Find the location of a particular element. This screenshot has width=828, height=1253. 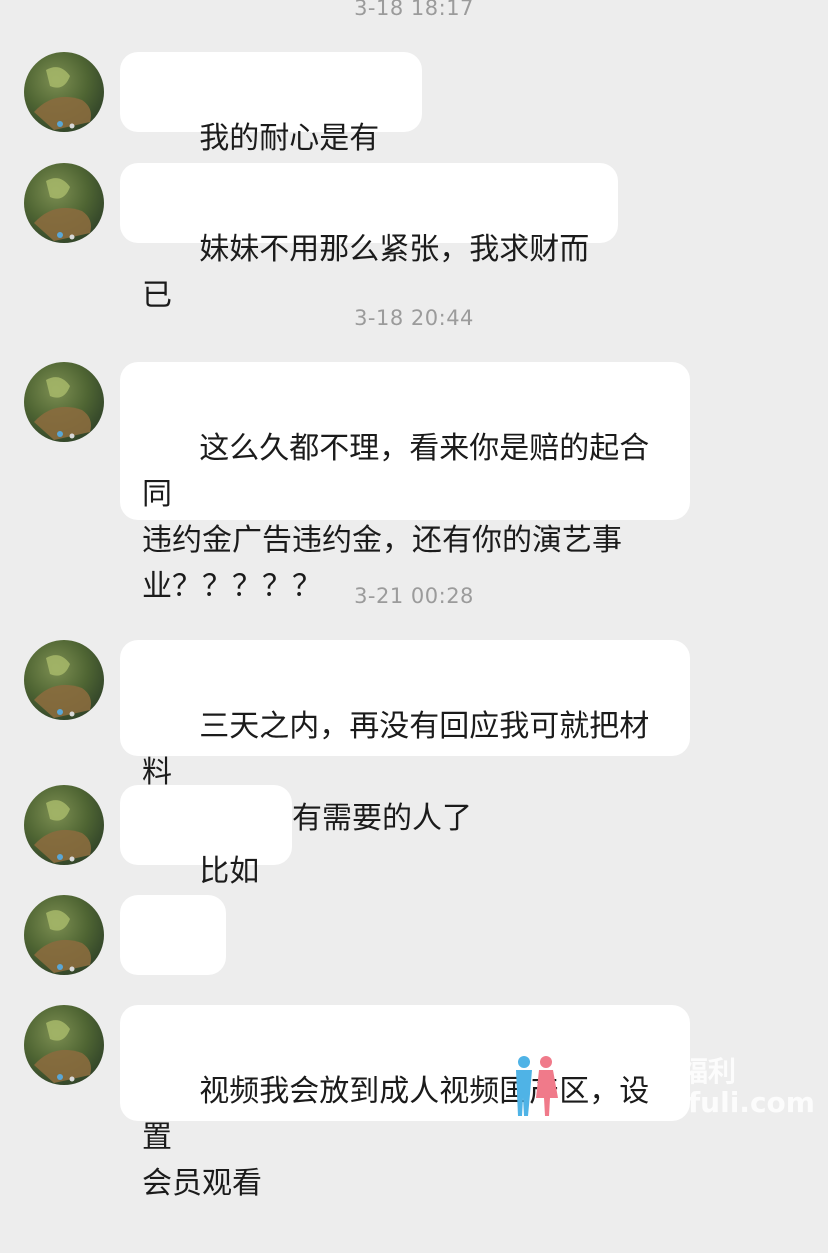

message-bubble: 妹妹不用那么紧张，我求财而已 is located at coordinates (369, 238).